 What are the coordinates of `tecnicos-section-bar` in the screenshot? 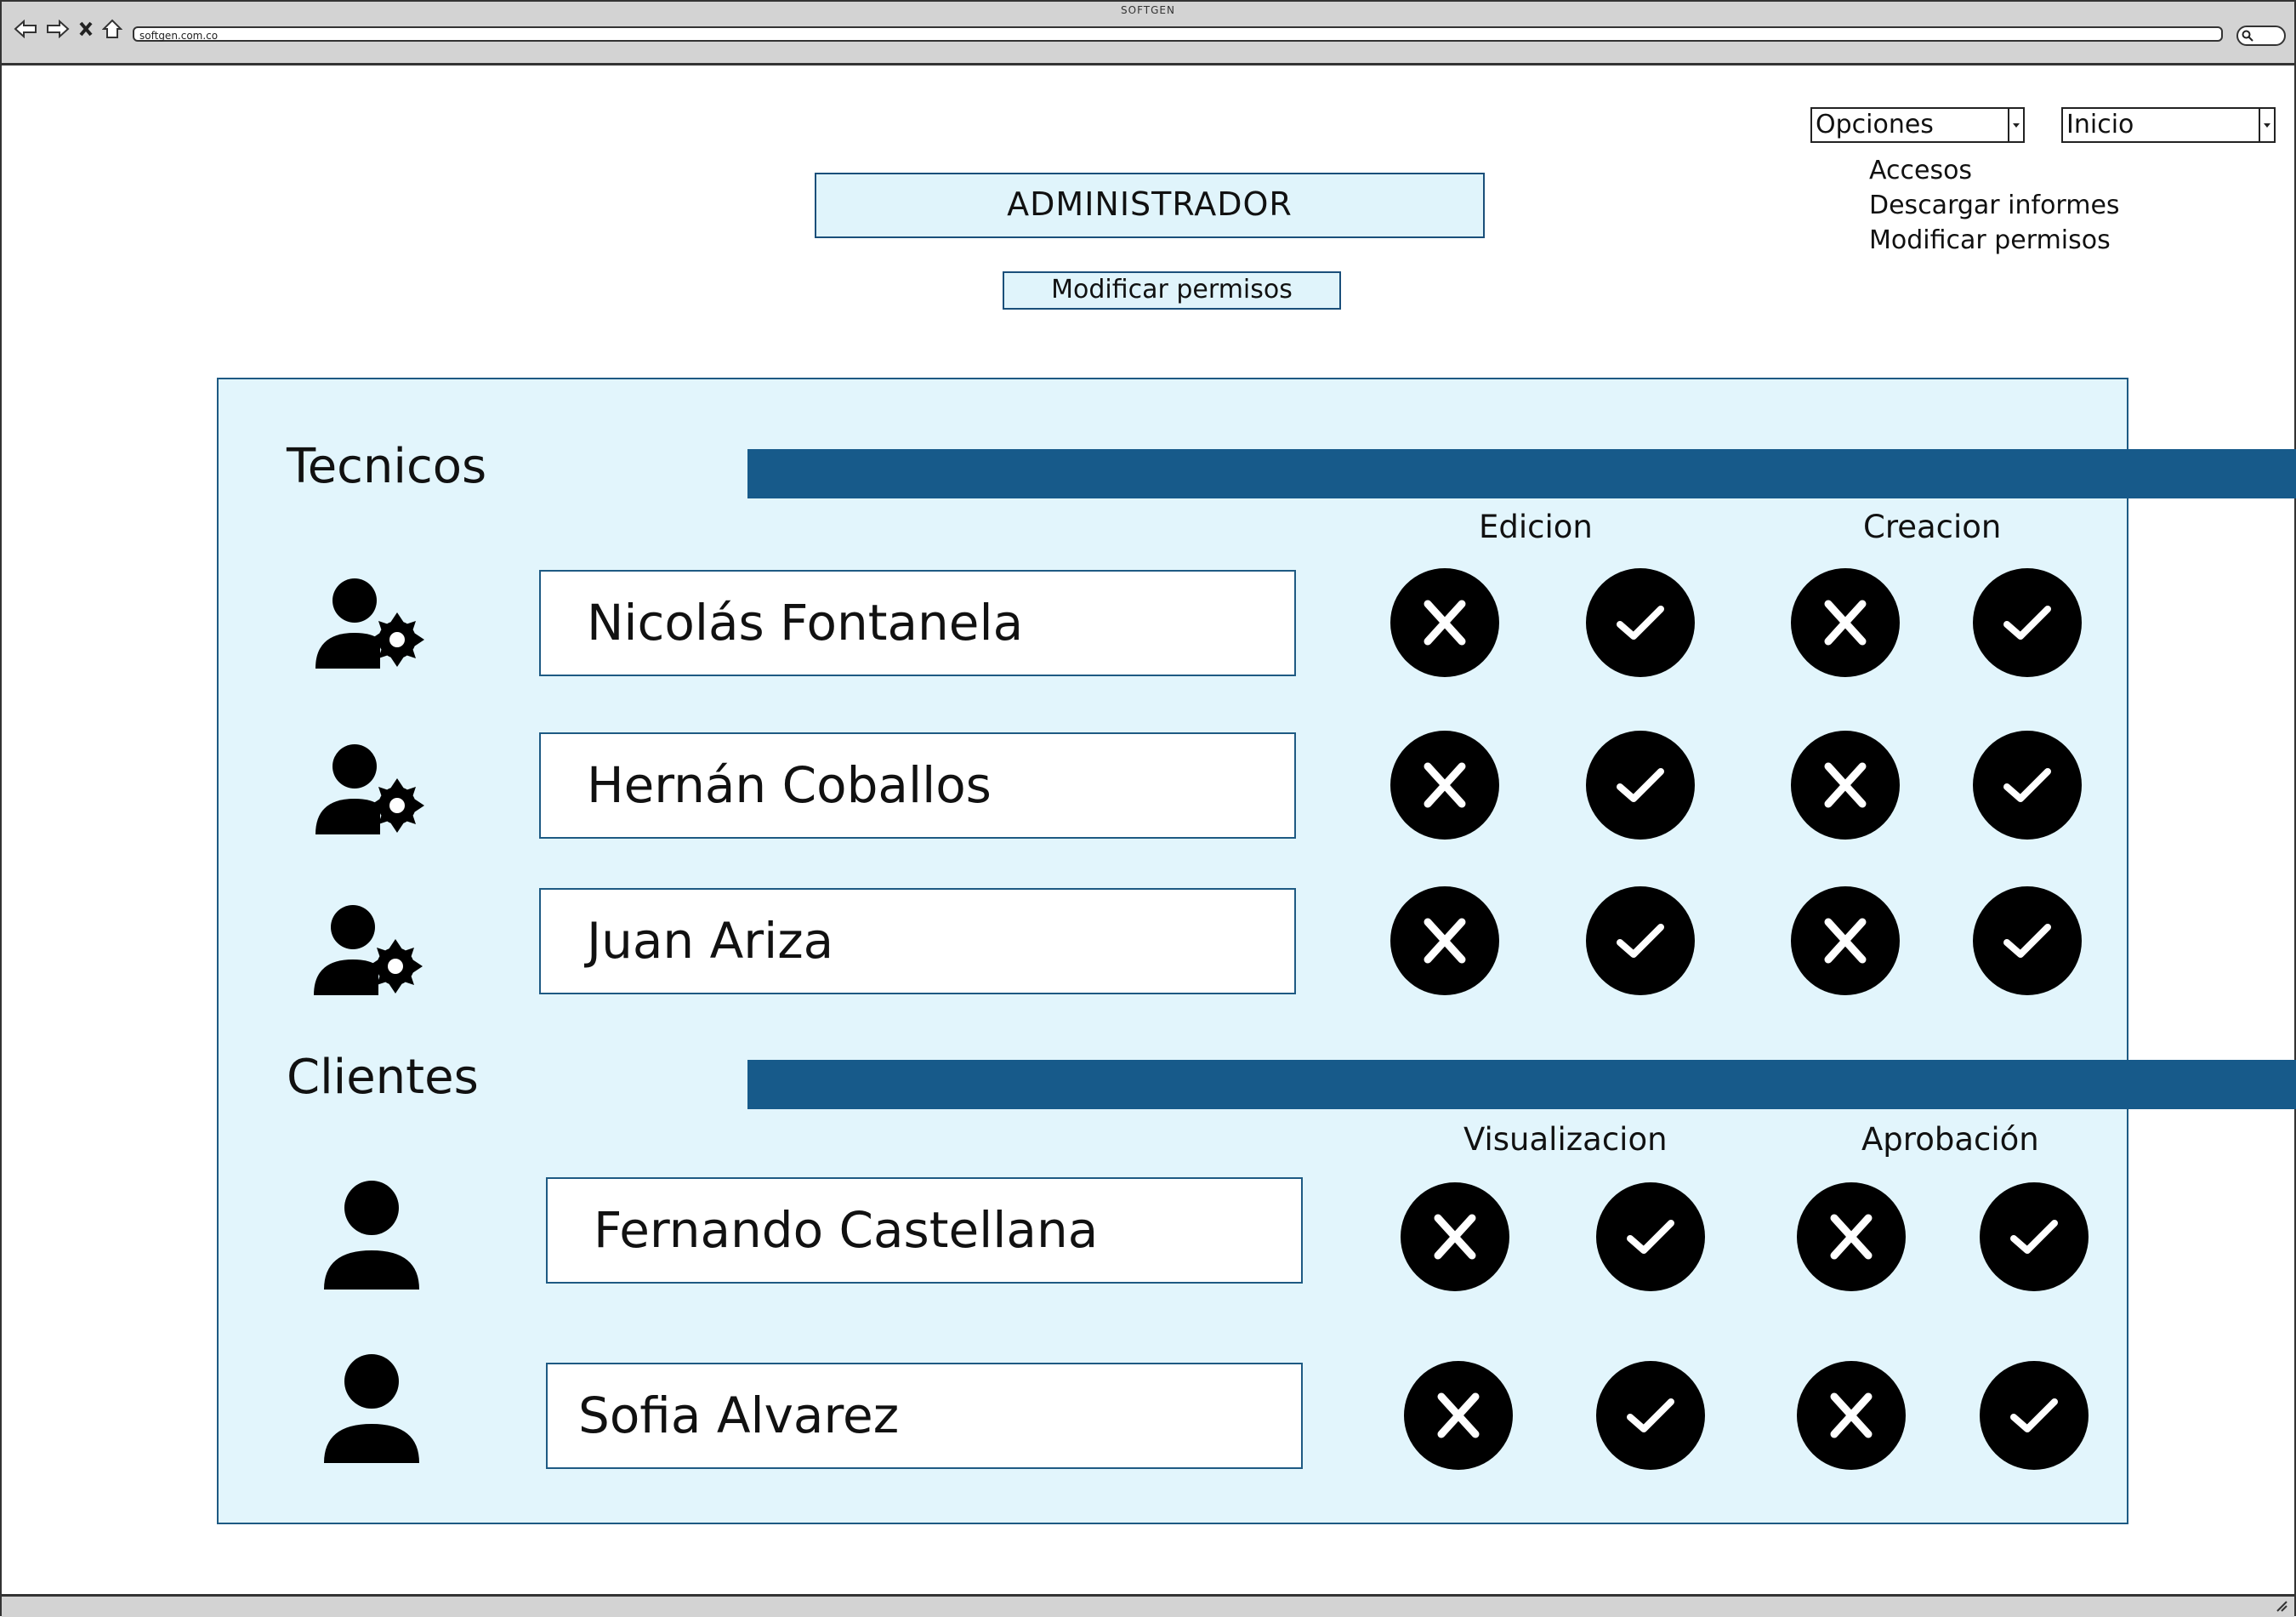 It's located at (1521, 473).